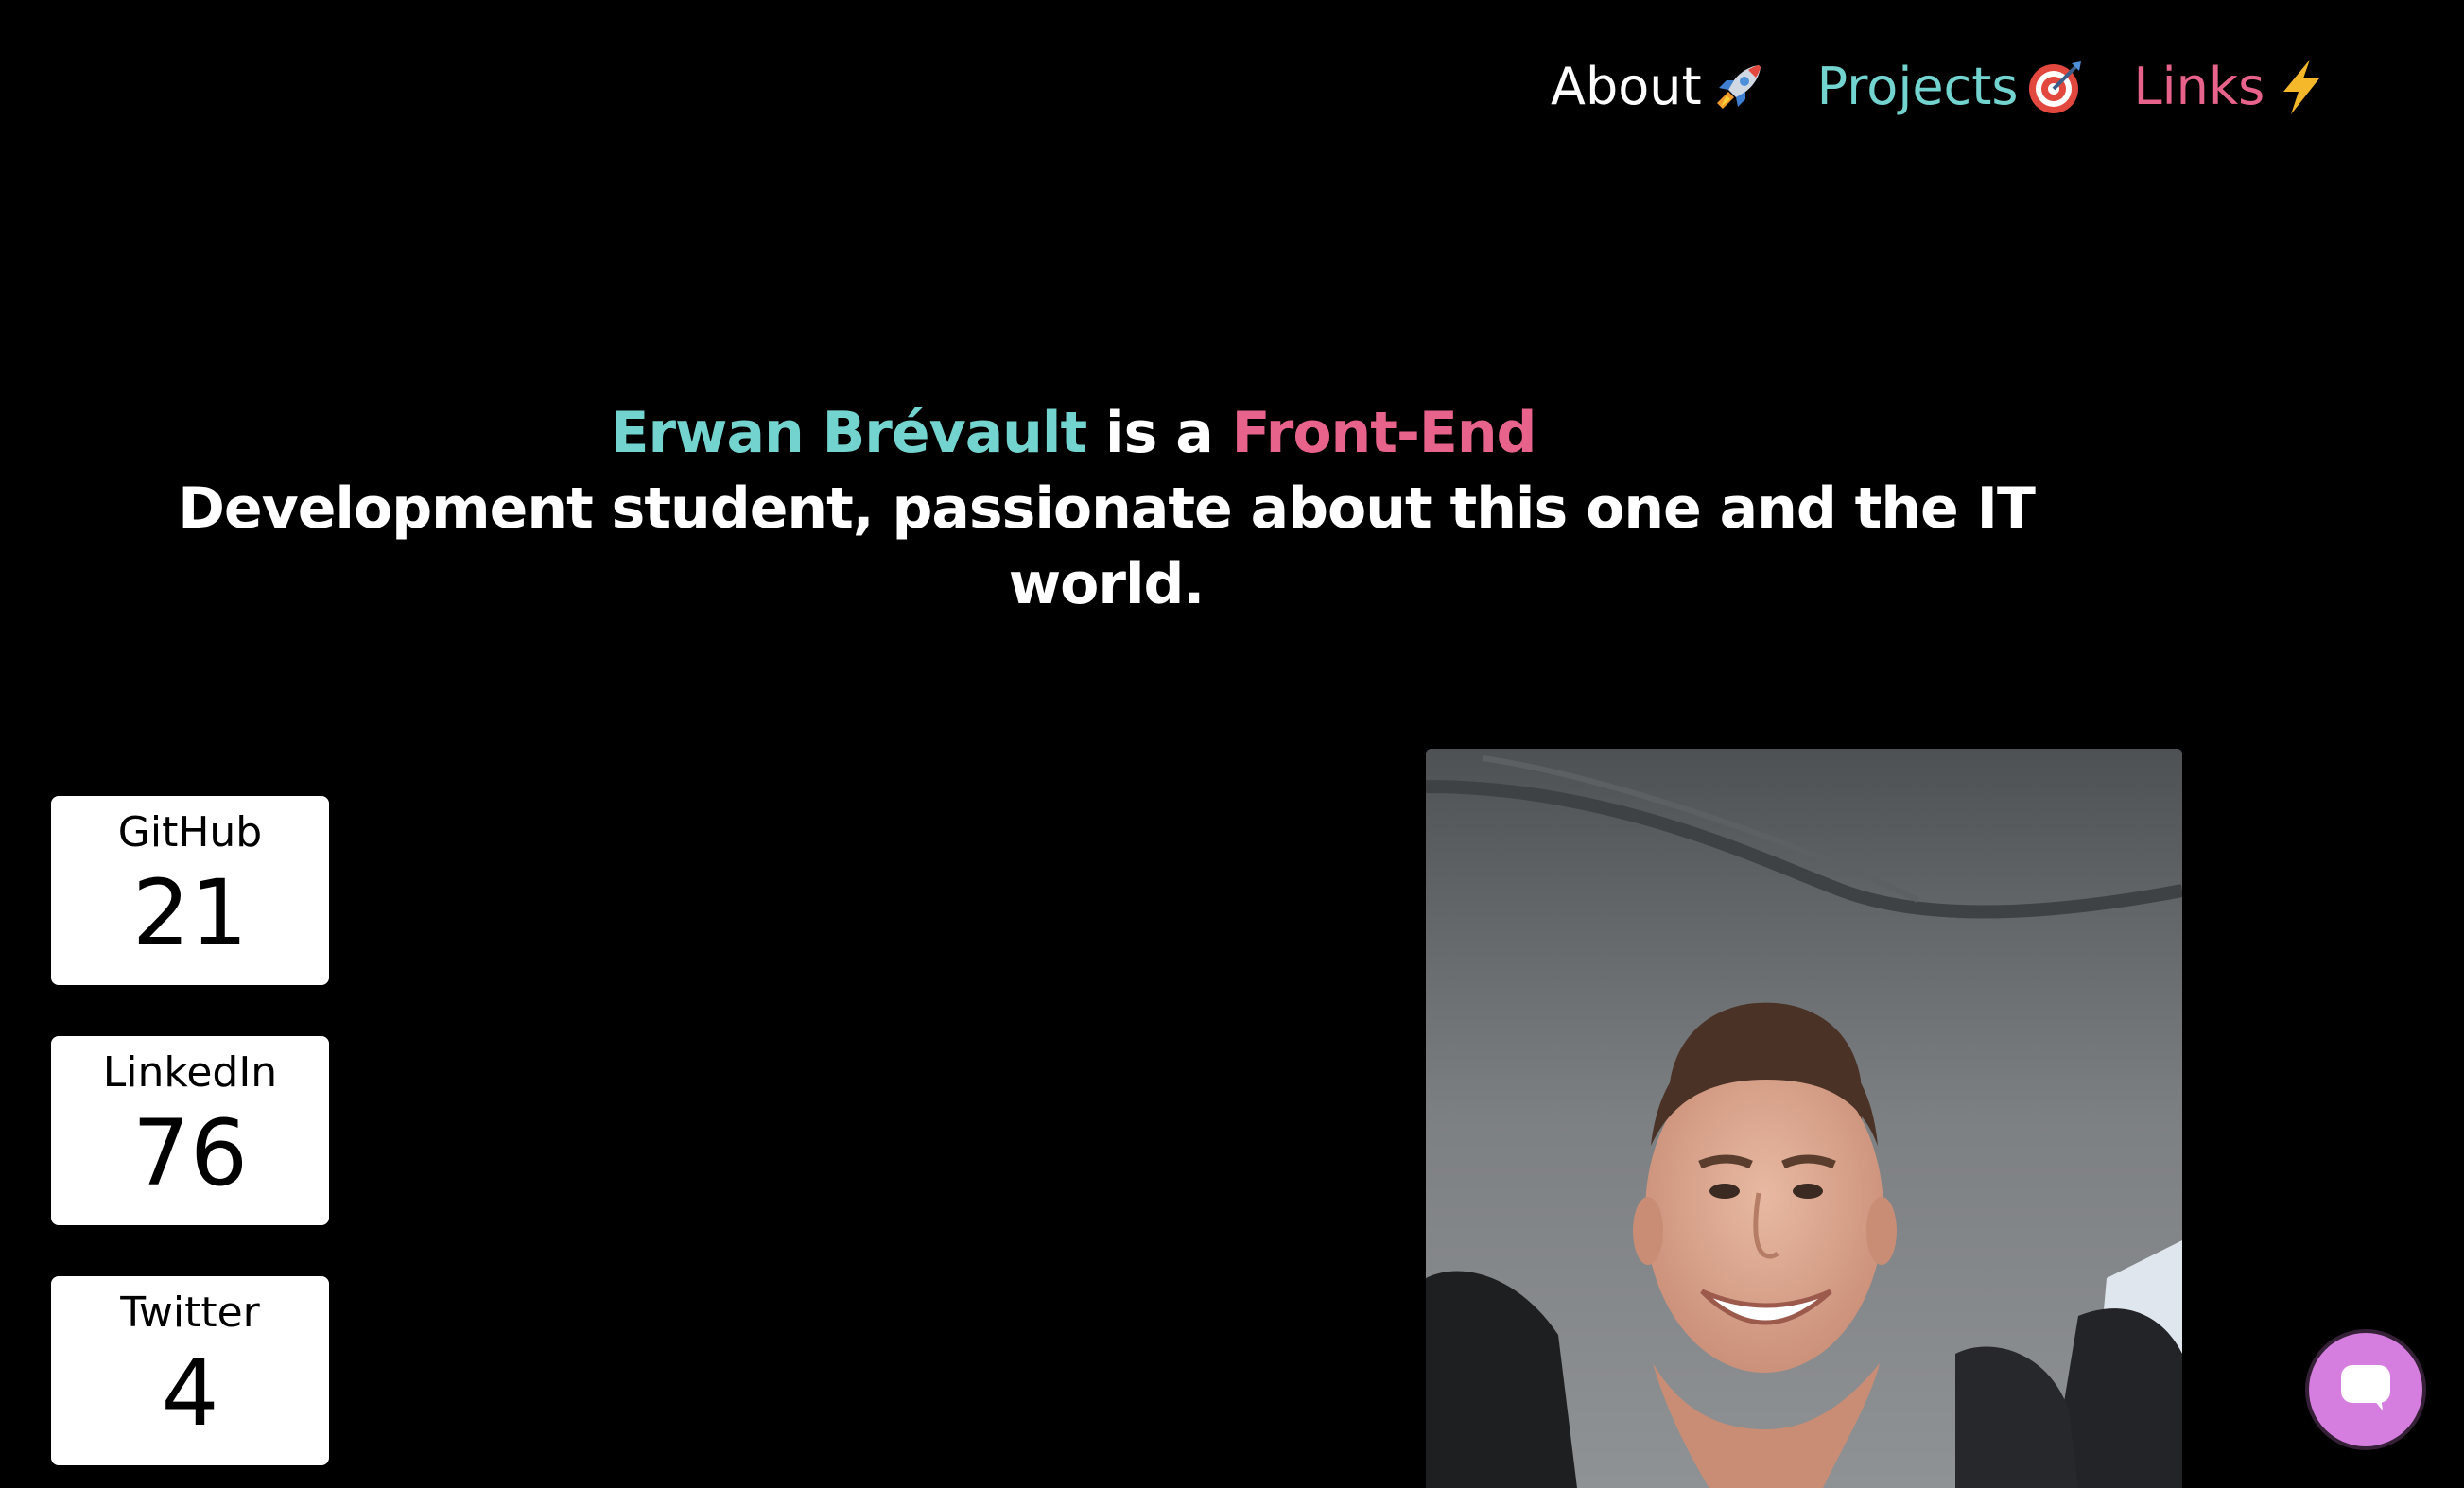  What do you see at coordinates (190, 1072) in the screenshot?
I see `linkedin-stat-label: LinkedIn` at bounding box center [190, 1072].